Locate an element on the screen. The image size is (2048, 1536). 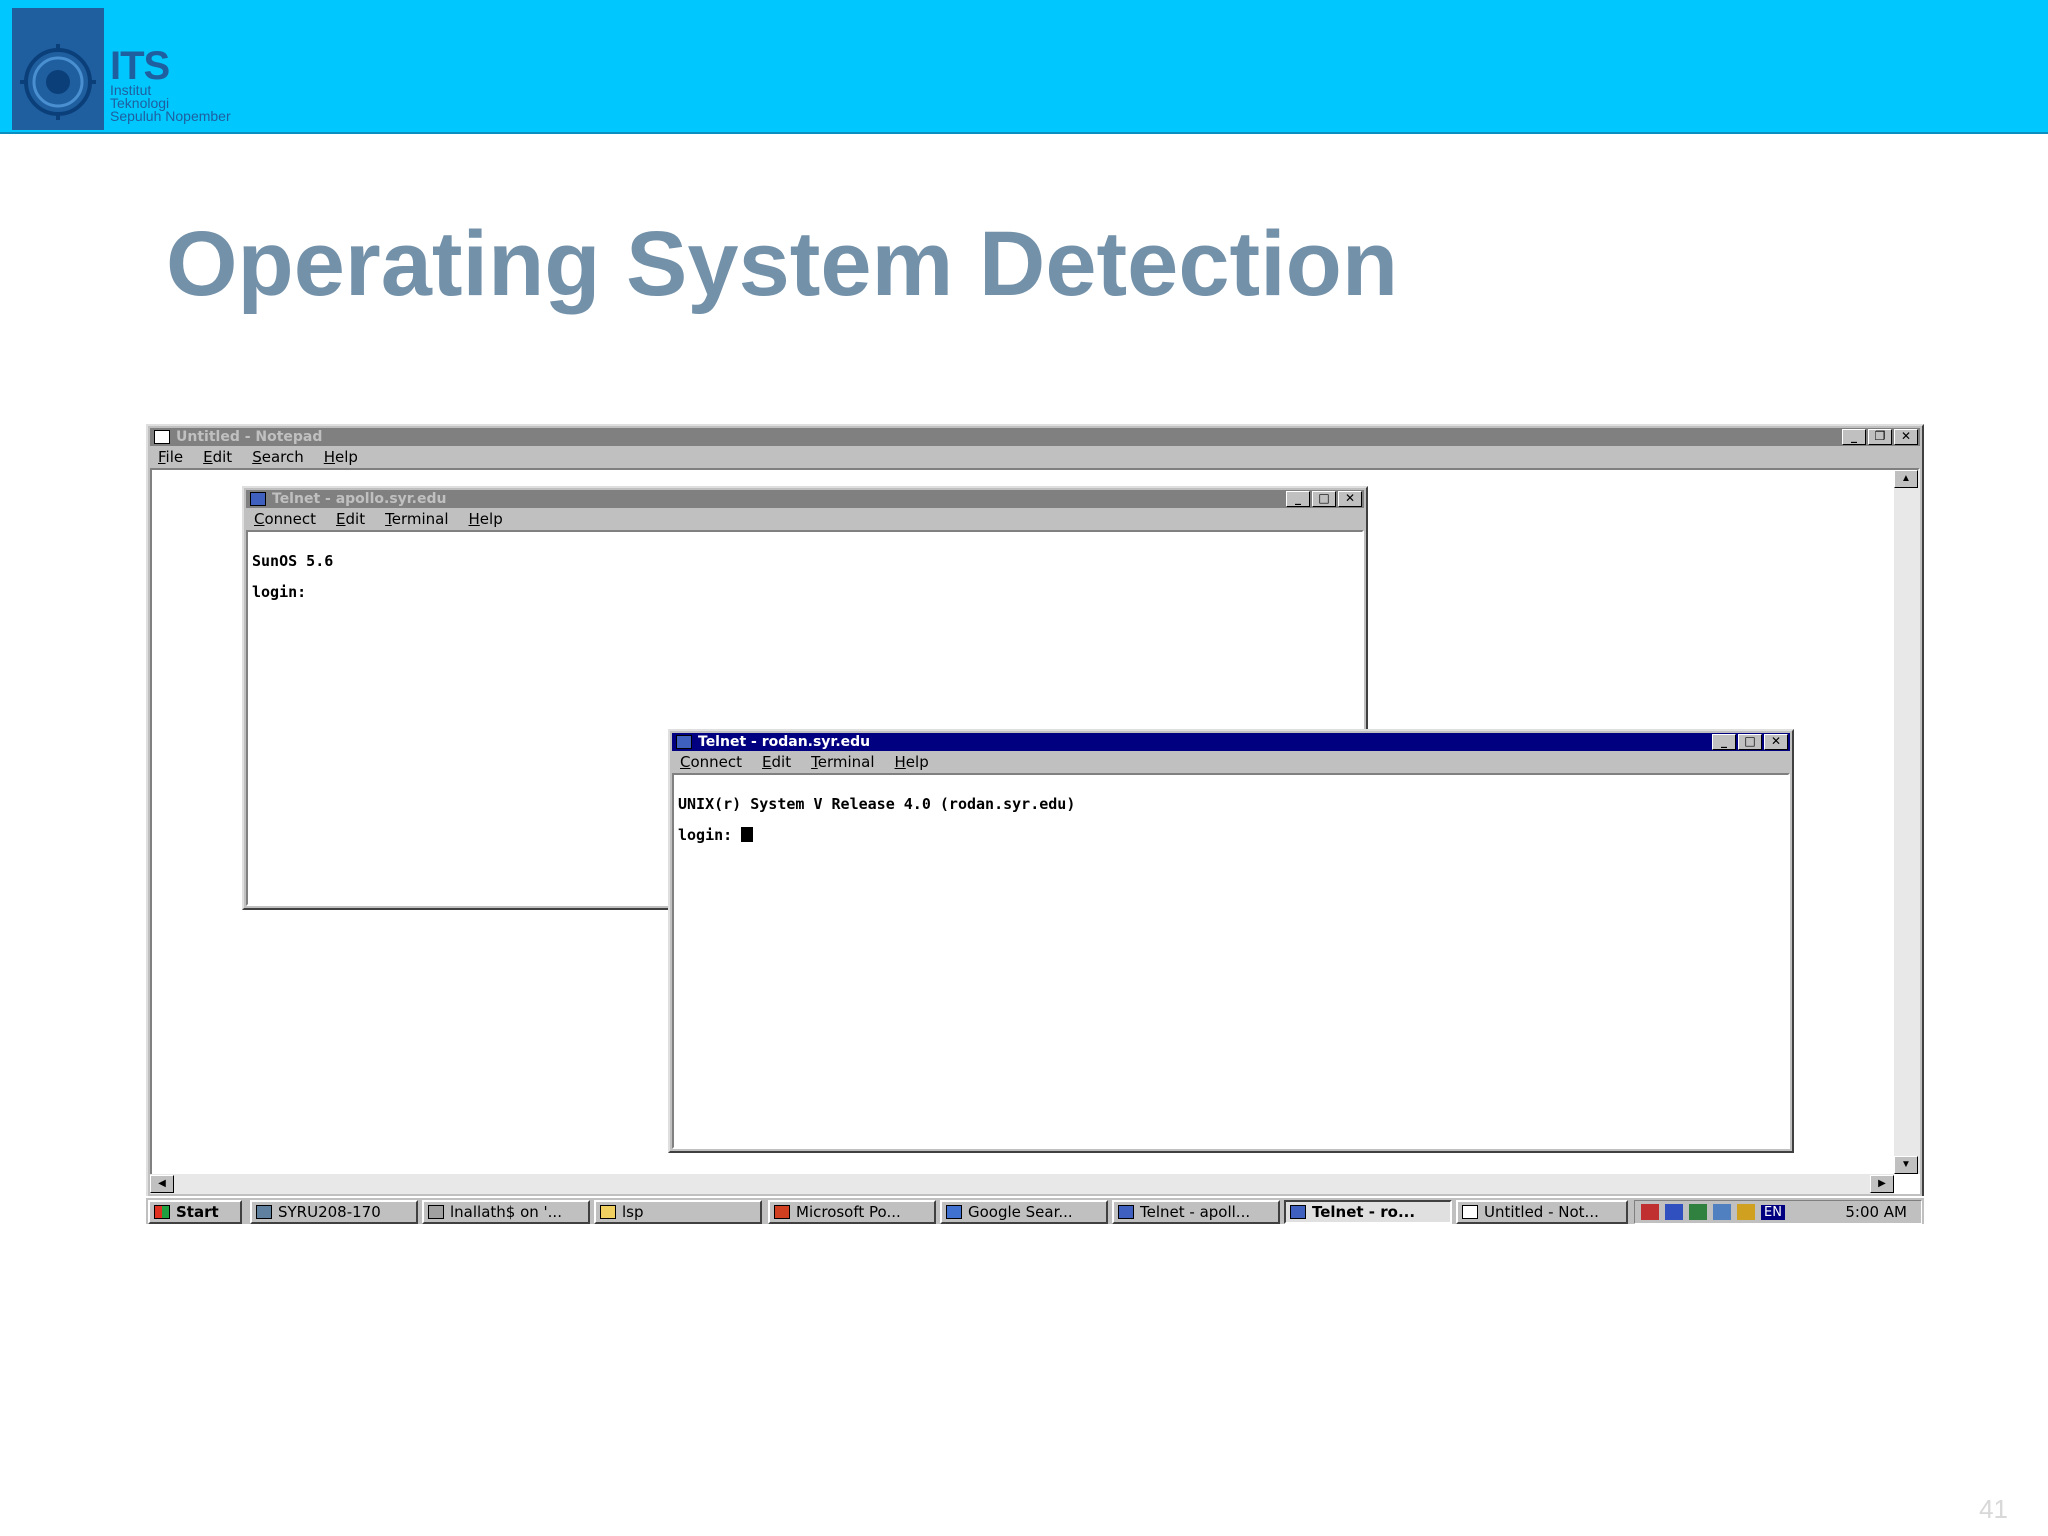
tray-volume-icon is located at coordinates (1746, 1212).